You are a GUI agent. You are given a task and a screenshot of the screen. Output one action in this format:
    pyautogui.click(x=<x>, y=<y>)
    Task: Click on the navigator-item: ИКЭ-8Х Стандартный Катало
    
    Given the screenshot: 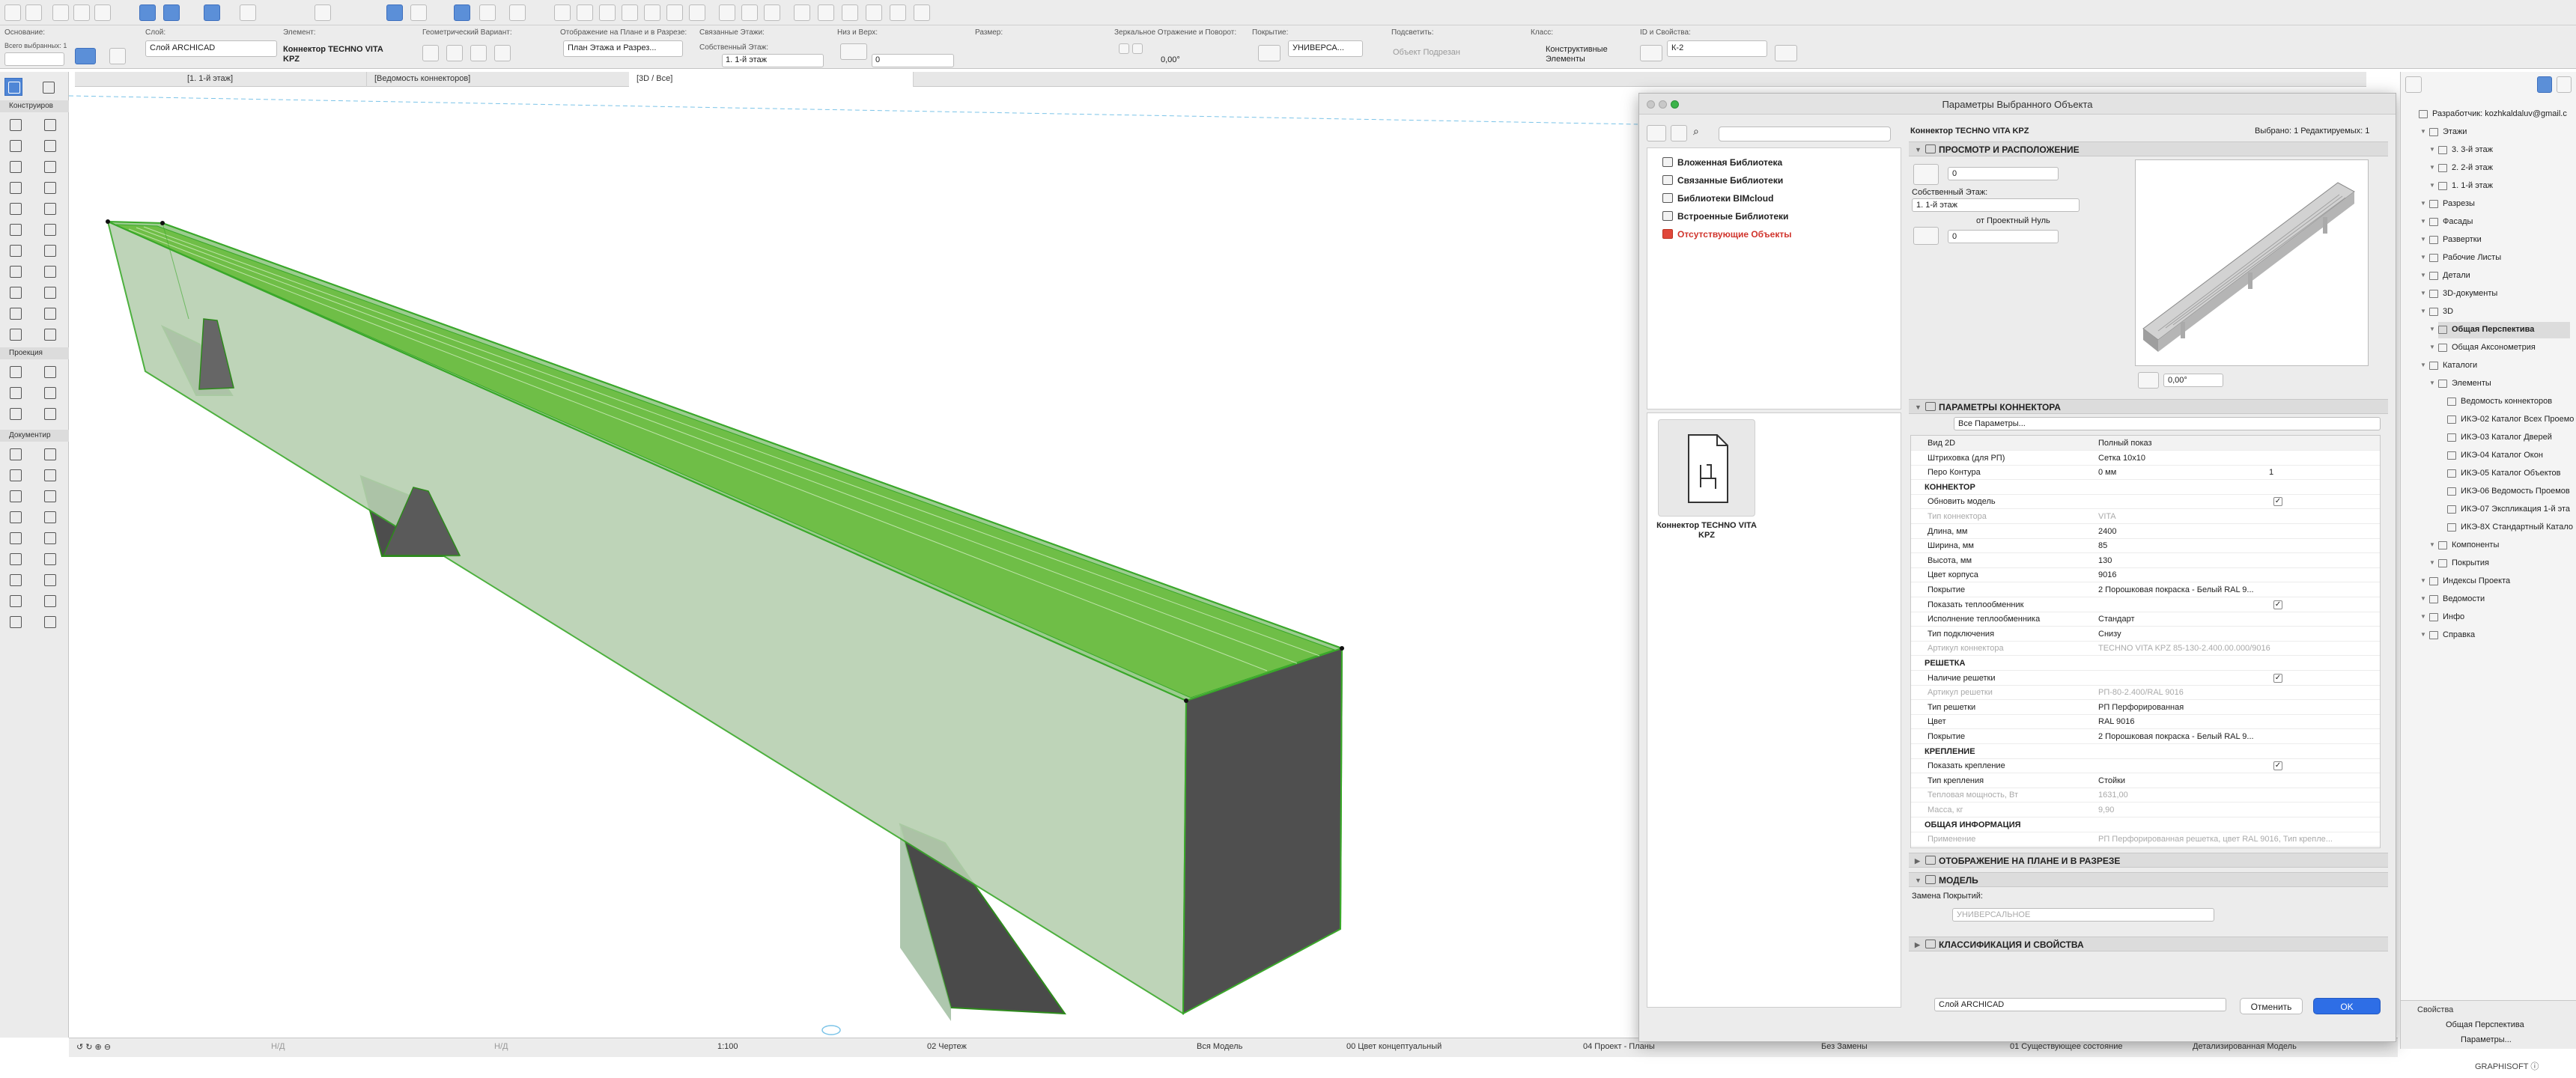 What is the action you would take?
    pyautogui.click(x=2510, y=528)
    